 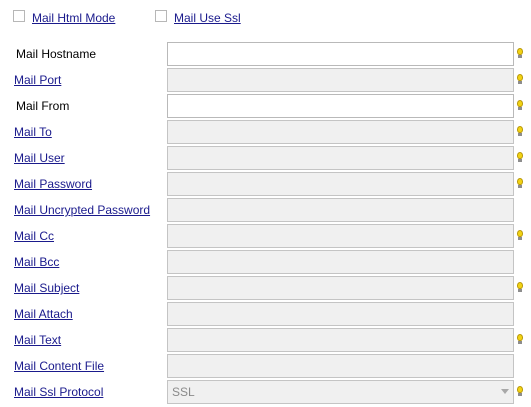 I want to click on mail-password-input, so click(x=340, y=184).